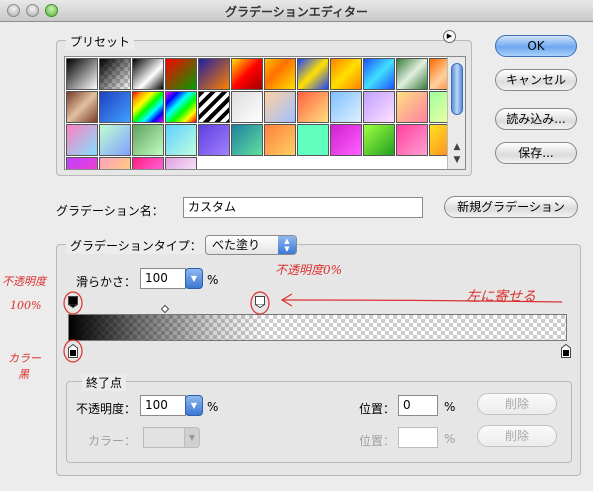  Describe the element at coordinates (236, 245) in the screenshot. I see `gradient-type-value: べた塗り` at that location.